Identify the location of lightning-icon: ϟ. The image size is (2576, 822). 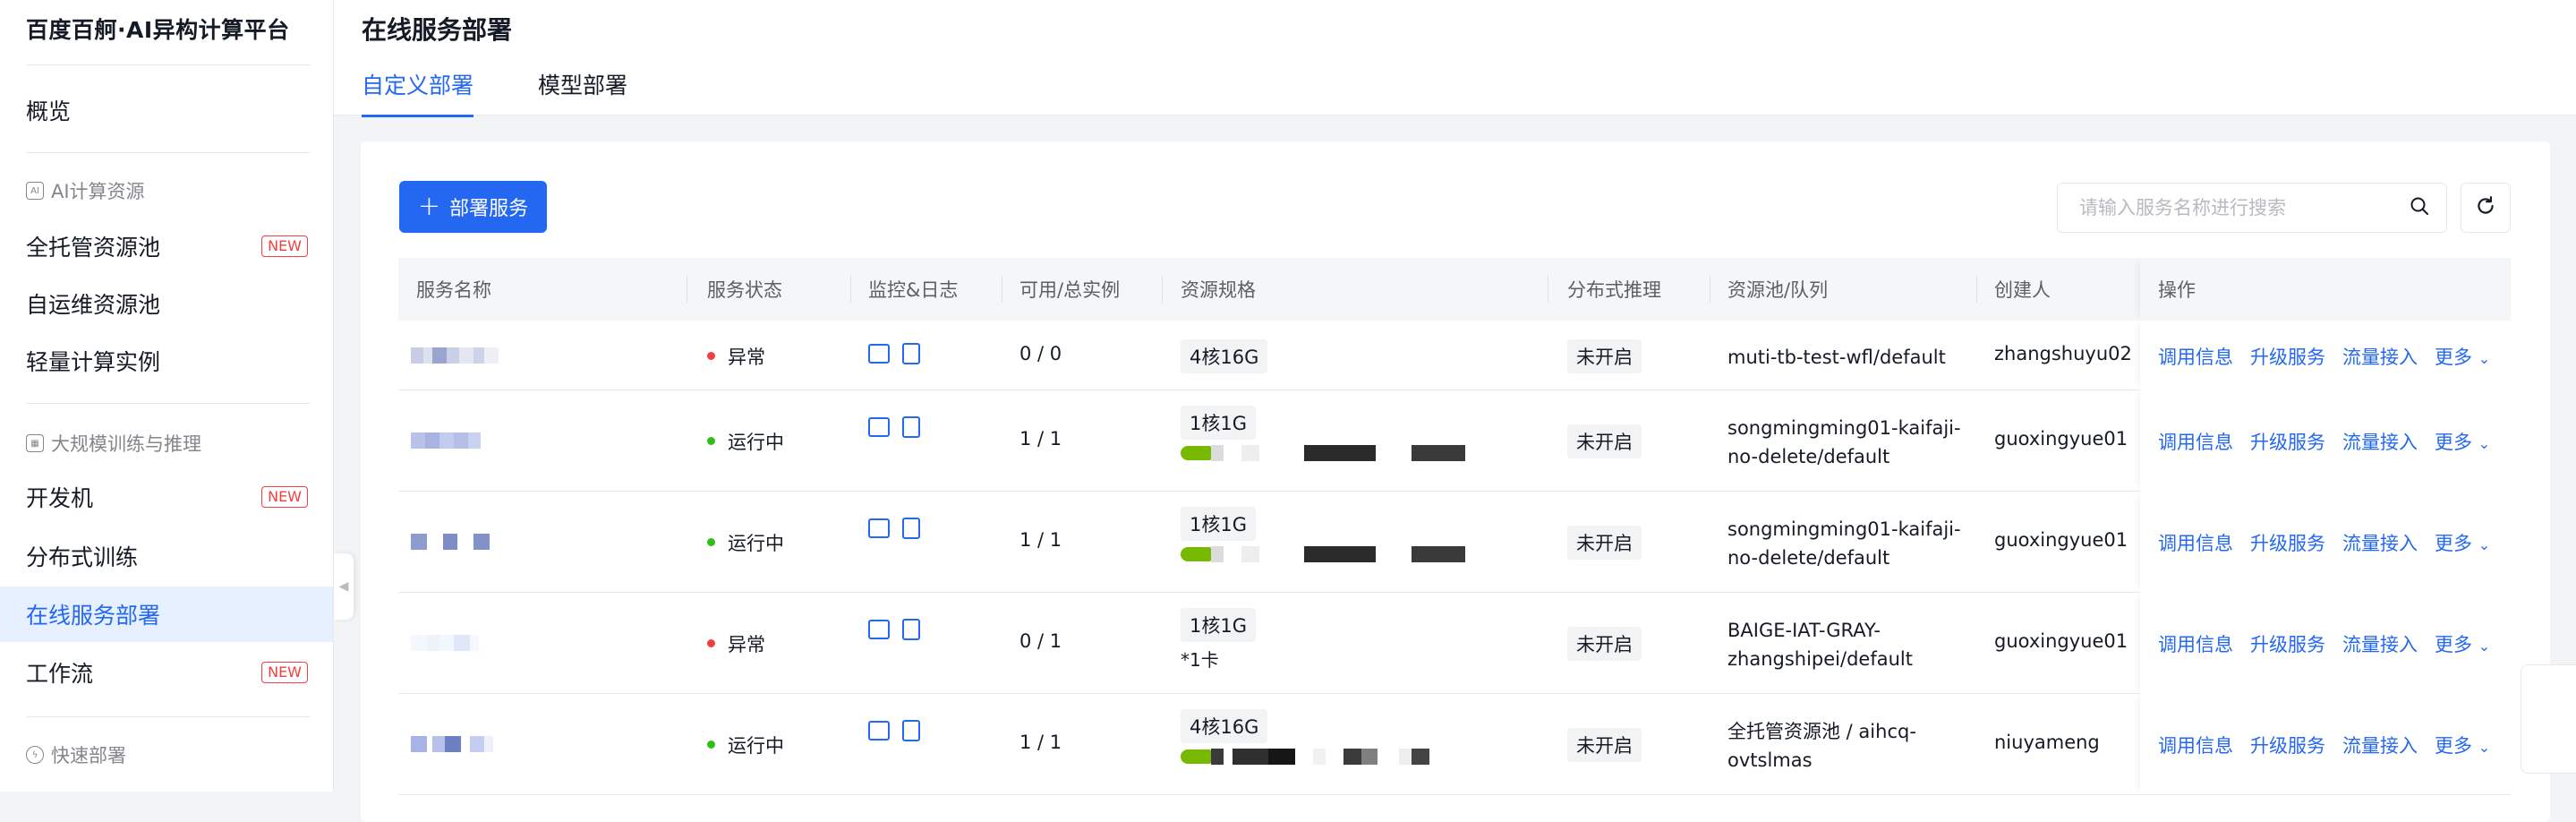
(35, 755).